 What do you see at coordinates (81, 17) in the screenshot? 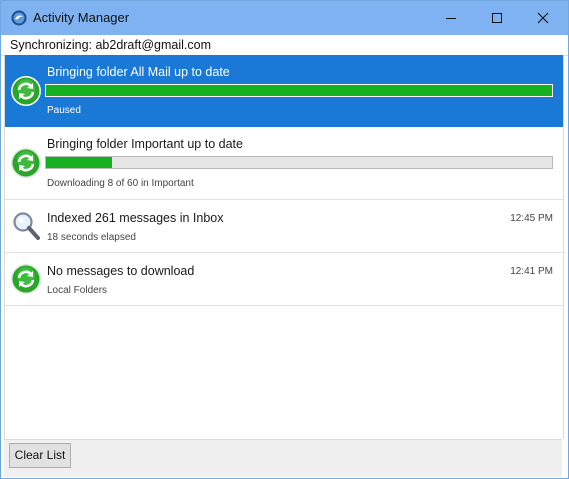
I see `window-title: Activity Manager` at bounding box center [81, 17].